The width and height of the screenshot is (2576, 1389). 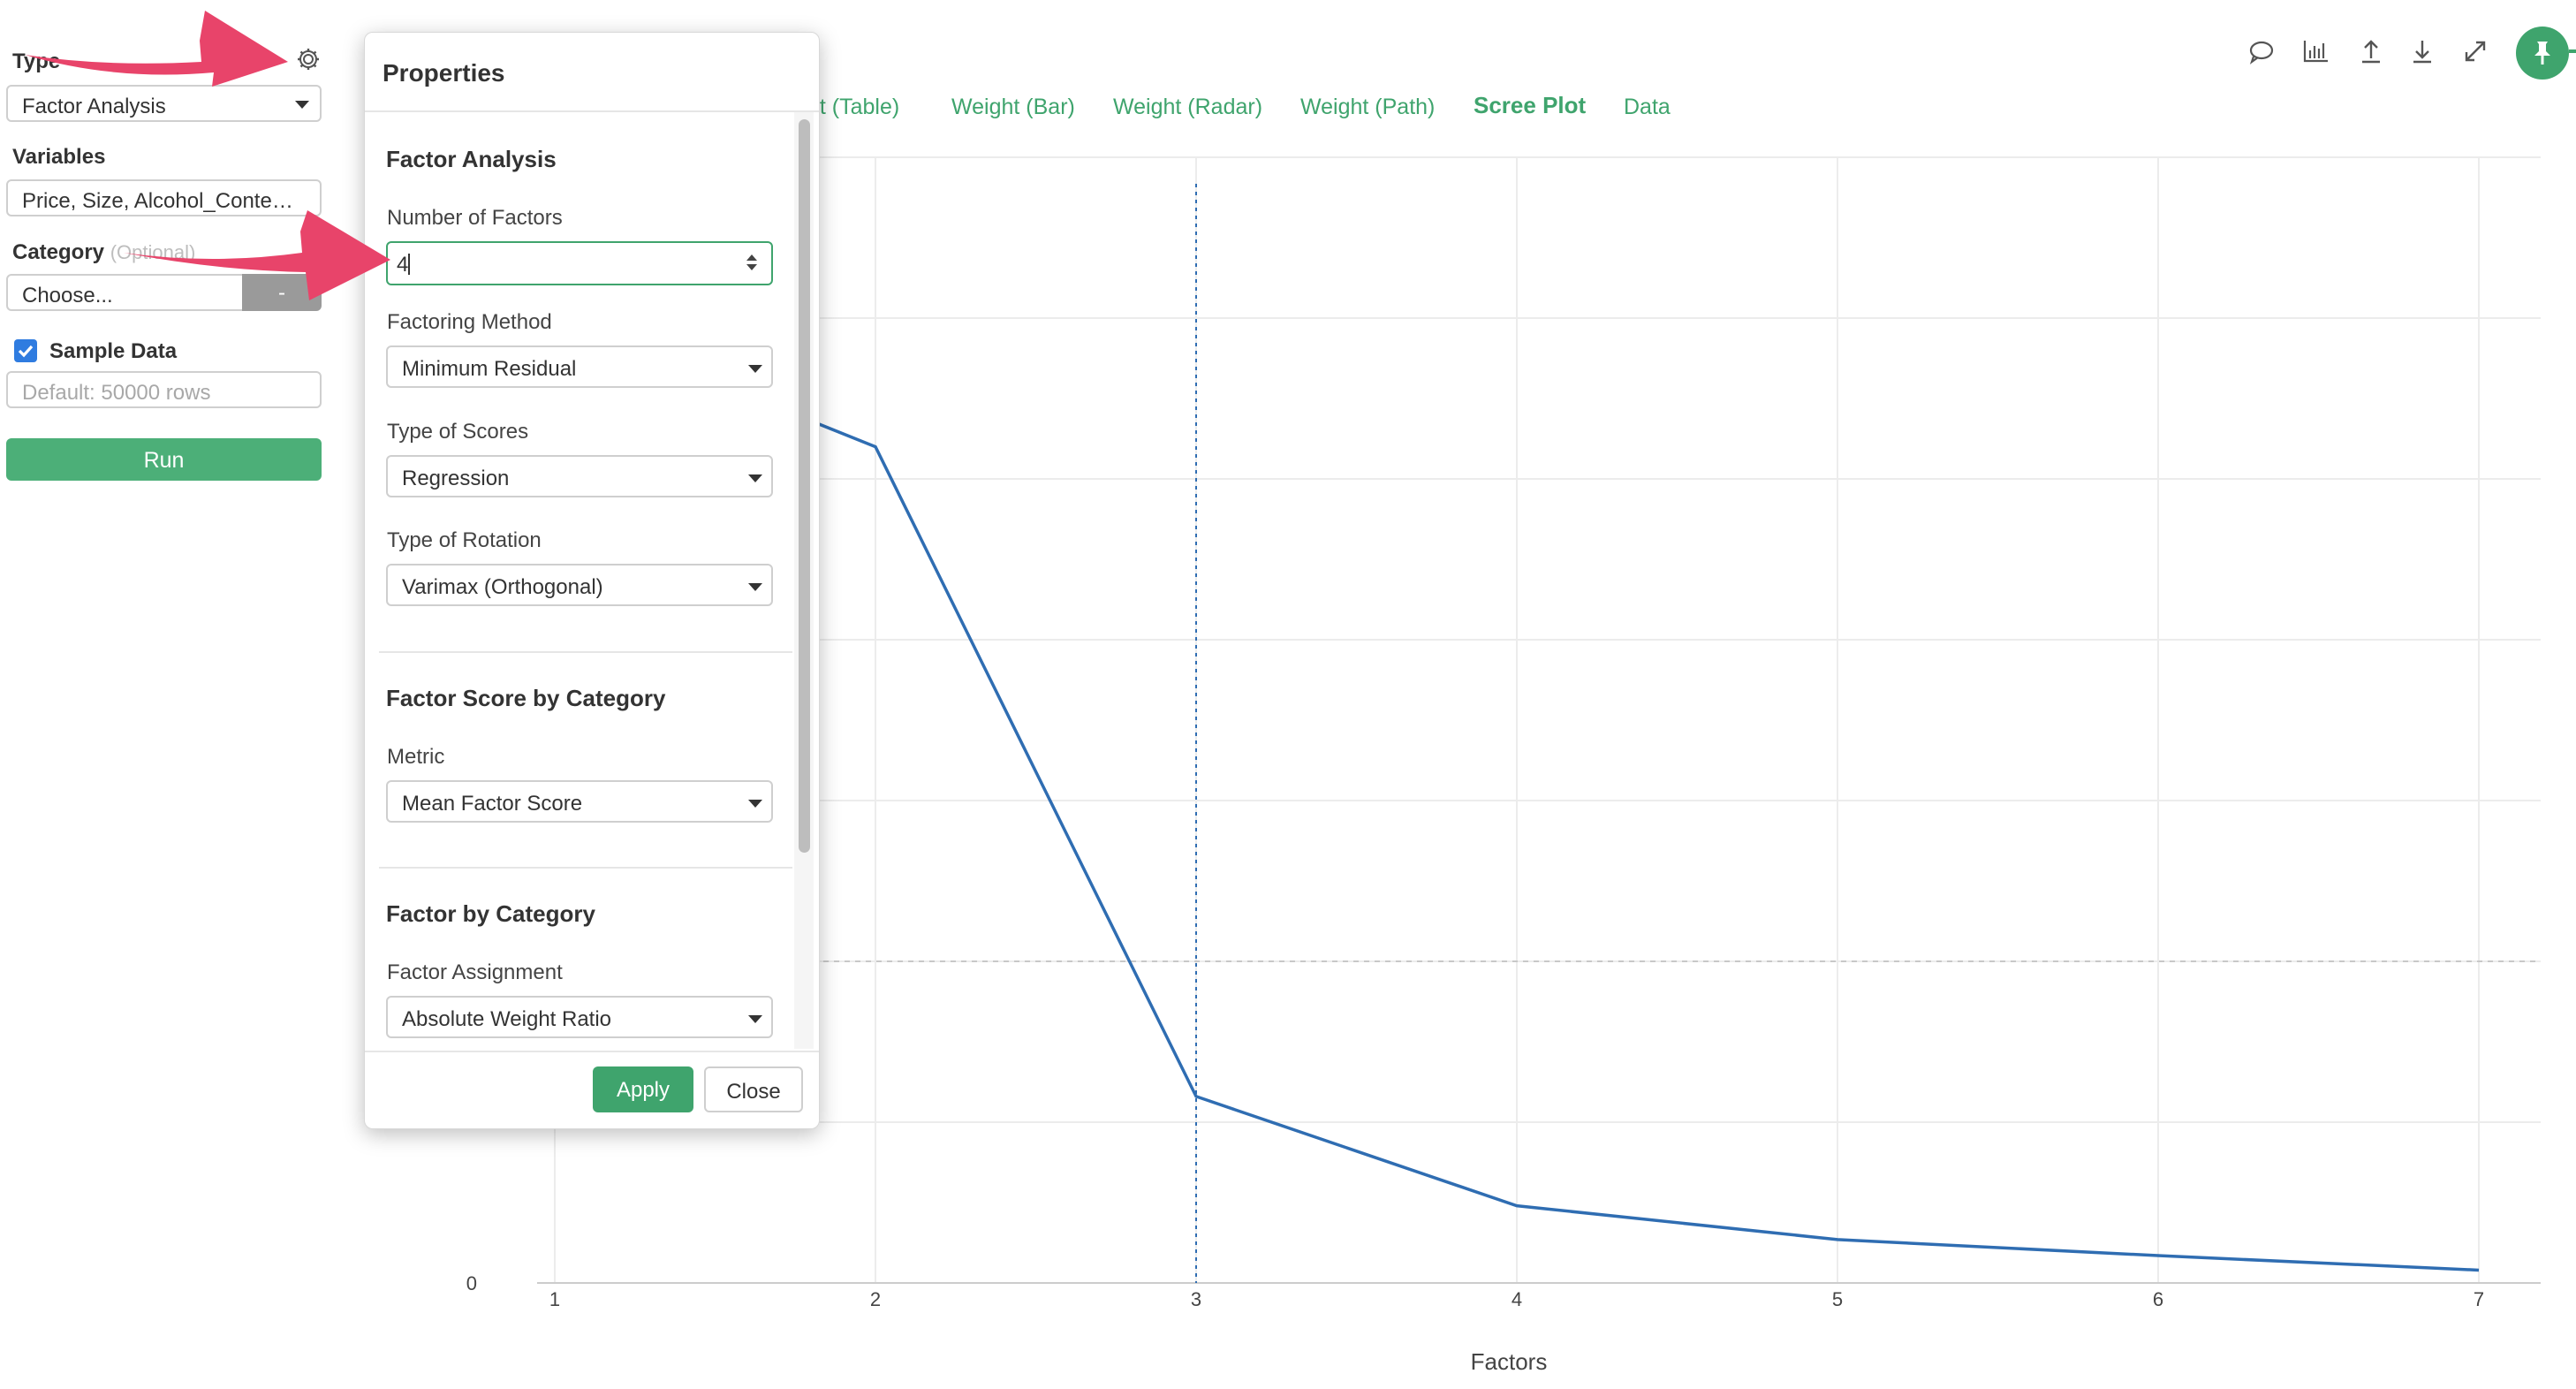 I want to click on checkmark-icon, so click(x=26, y=351).